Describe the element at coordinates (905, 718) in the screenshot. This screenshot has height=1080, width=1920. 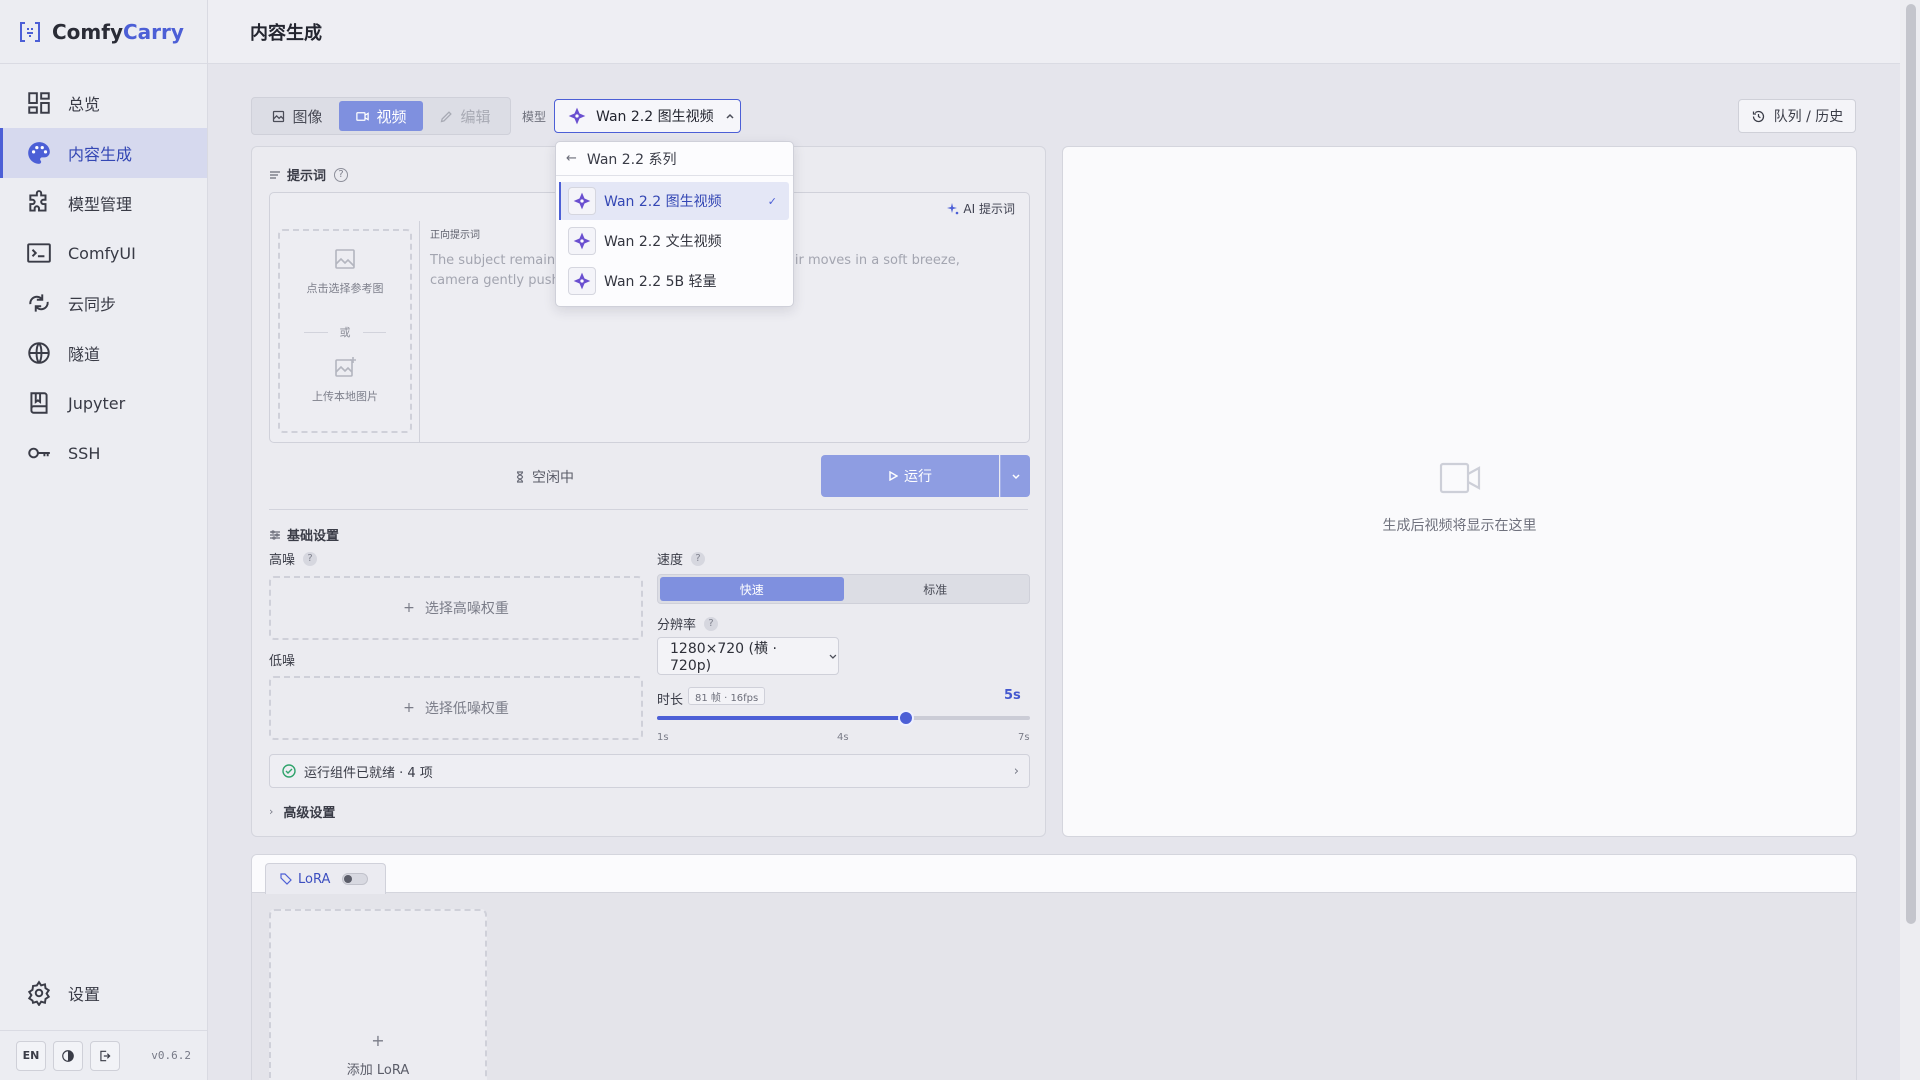
I see `duration-slider-thumb` at that location.